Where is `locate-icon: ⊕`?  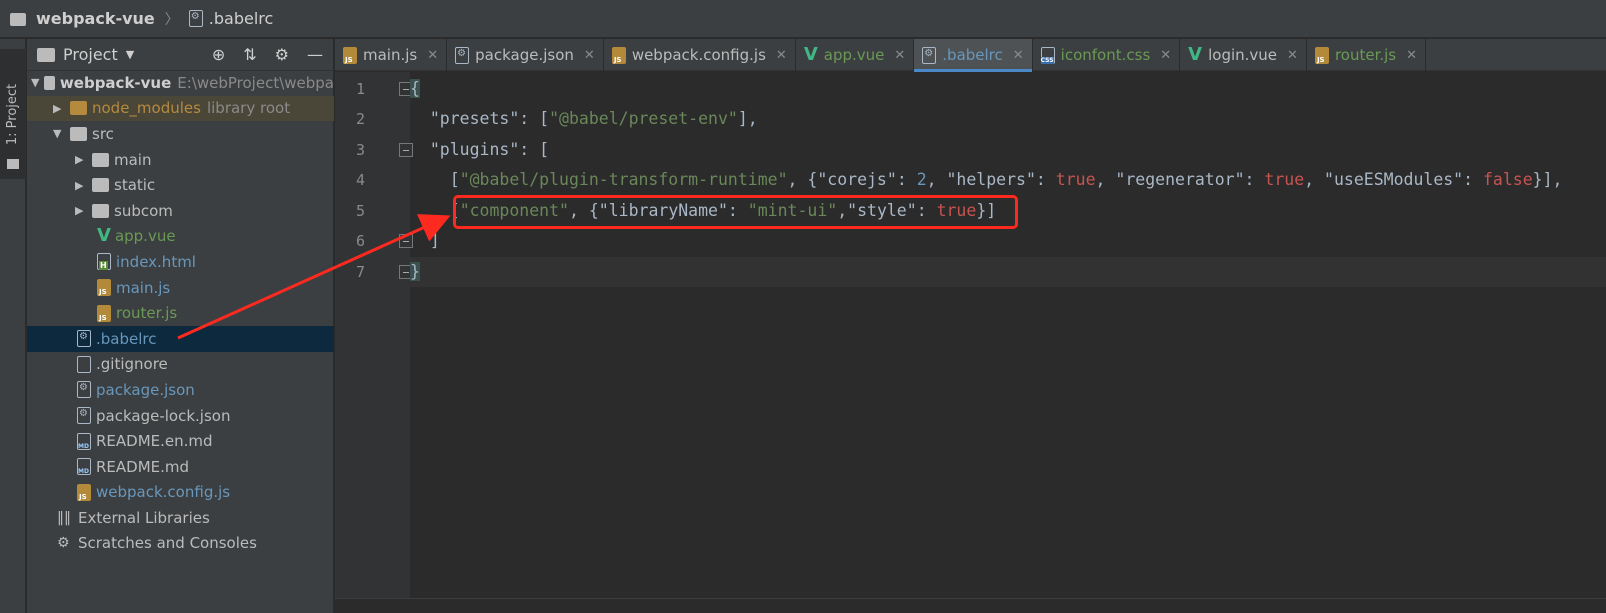 locate-icon: ⊕ is located at coordinates (218, 54).